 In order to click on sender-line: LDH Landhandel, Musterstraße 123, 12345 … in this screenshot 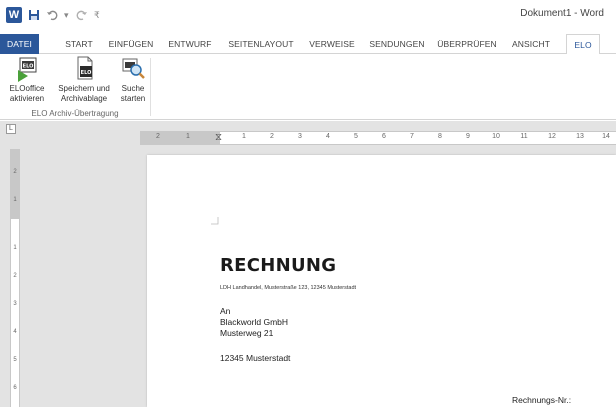, I will do `click(288, 288)`.